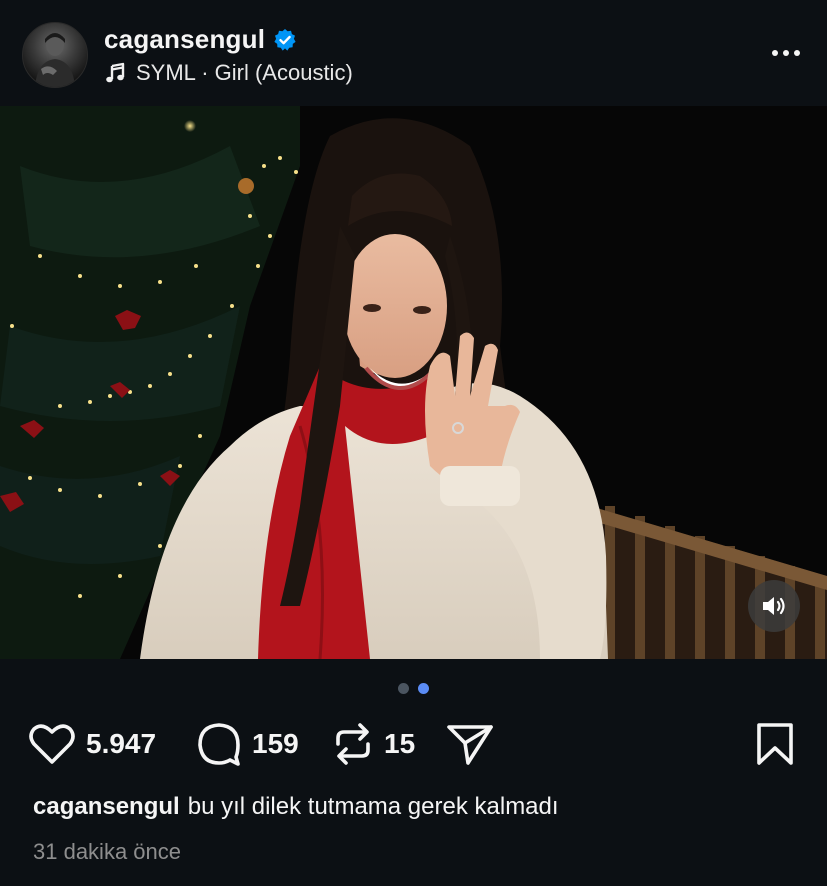 The image size is (827, 886). I want to click on carousel-dot-active, so click(423, 688).